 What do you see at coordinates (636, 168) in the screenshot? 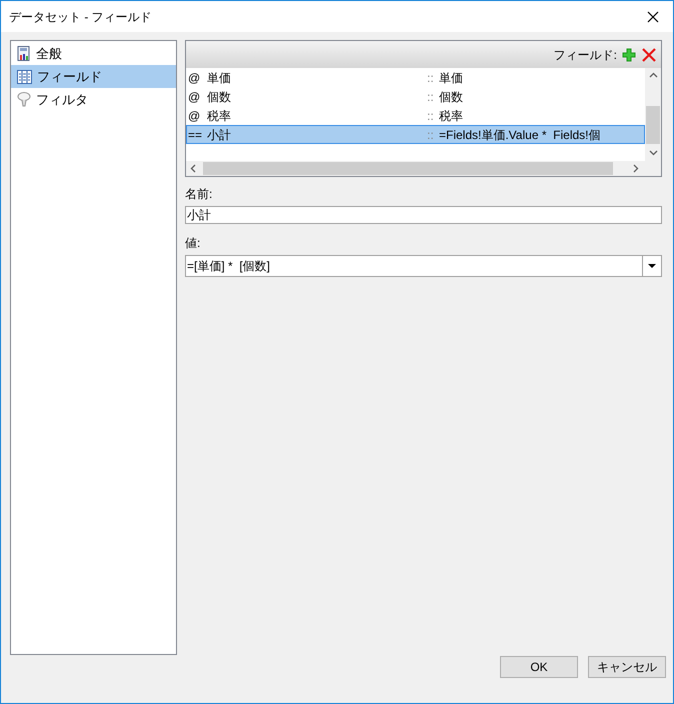
I see `scroll-right-icon` at bounding box center [636, 168].